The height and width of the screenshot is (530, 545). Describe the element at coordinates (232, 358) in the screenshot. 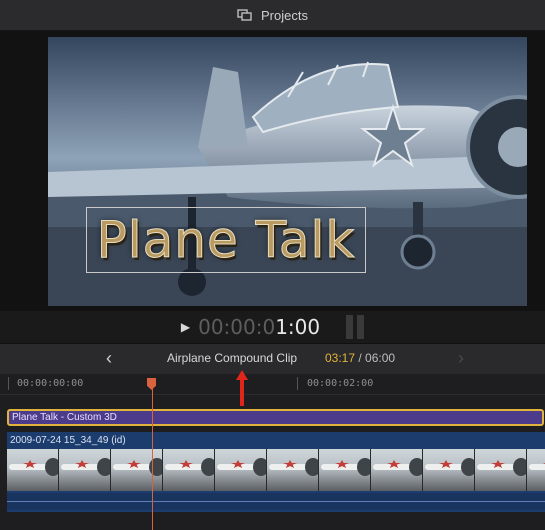

I see `clip-name: Airplane Compound Clip` at that location.